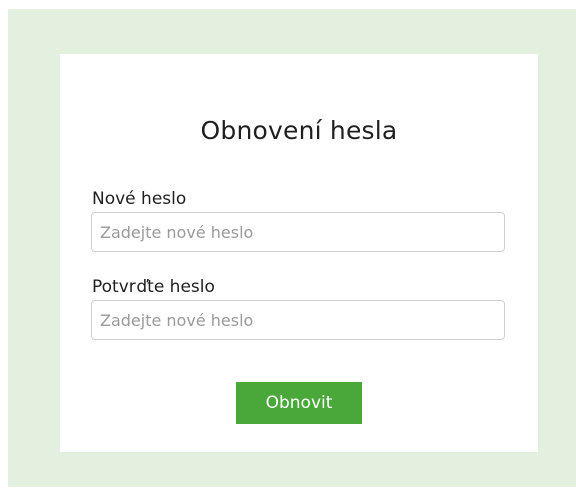  What do you see at coordinates (298, 320) in the screenshot?
I see `confirm-password-input` at bounding box center [298, 320].